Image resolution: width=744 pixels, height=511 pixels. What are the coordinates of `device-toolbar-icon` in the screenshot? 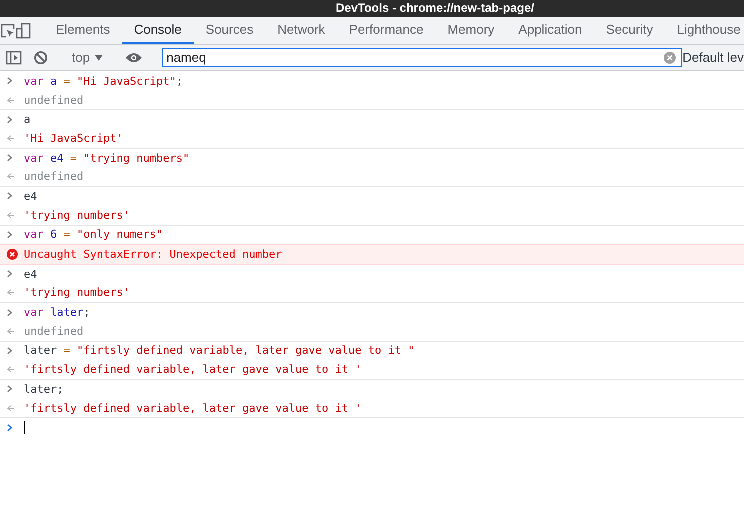 It's located at (24, 30).